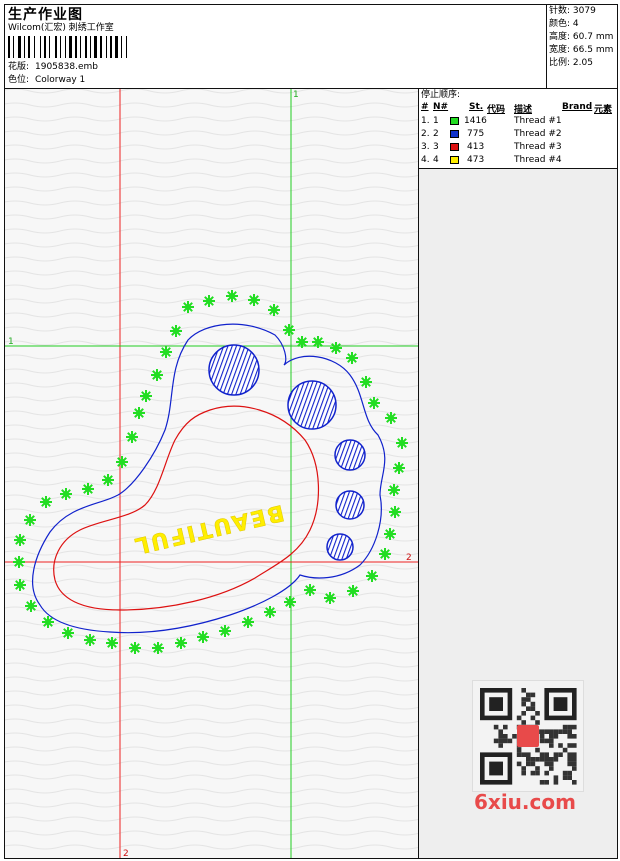 The image size is (620, 861). Describe the element at coordinates (496, 110) in the screenshot. I see `col-code: 代码` at that location.